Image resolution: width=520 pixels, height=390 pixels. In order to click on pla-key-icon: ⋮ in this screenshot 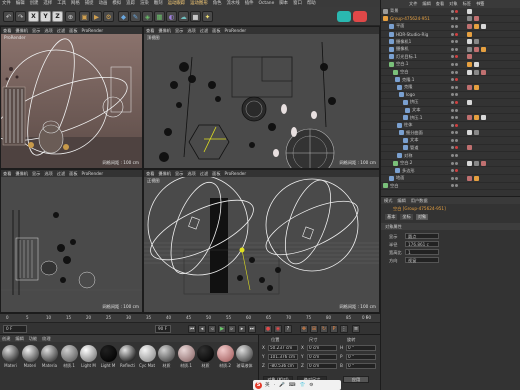, I will do `click(344, 329)`.